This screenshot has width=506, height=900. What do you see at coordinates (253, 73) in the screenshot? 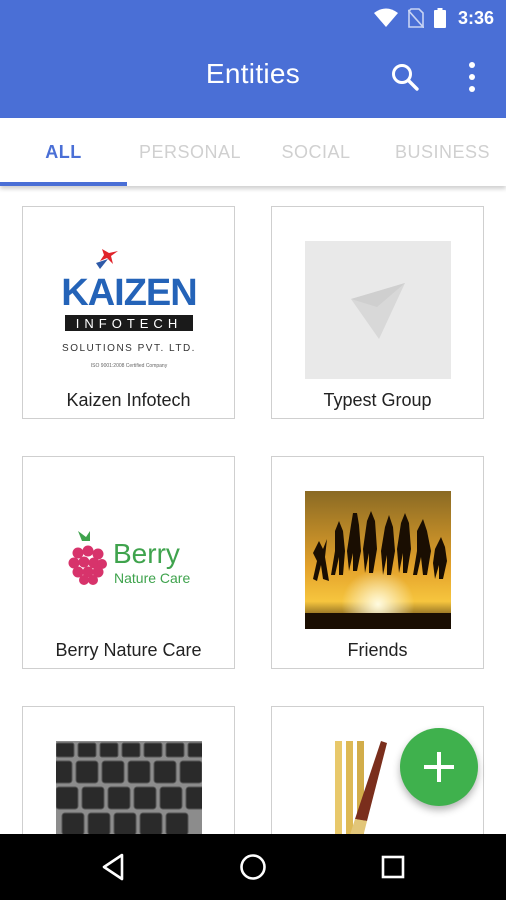
I see `page-title: Entities` at bounding box center [253, 73].